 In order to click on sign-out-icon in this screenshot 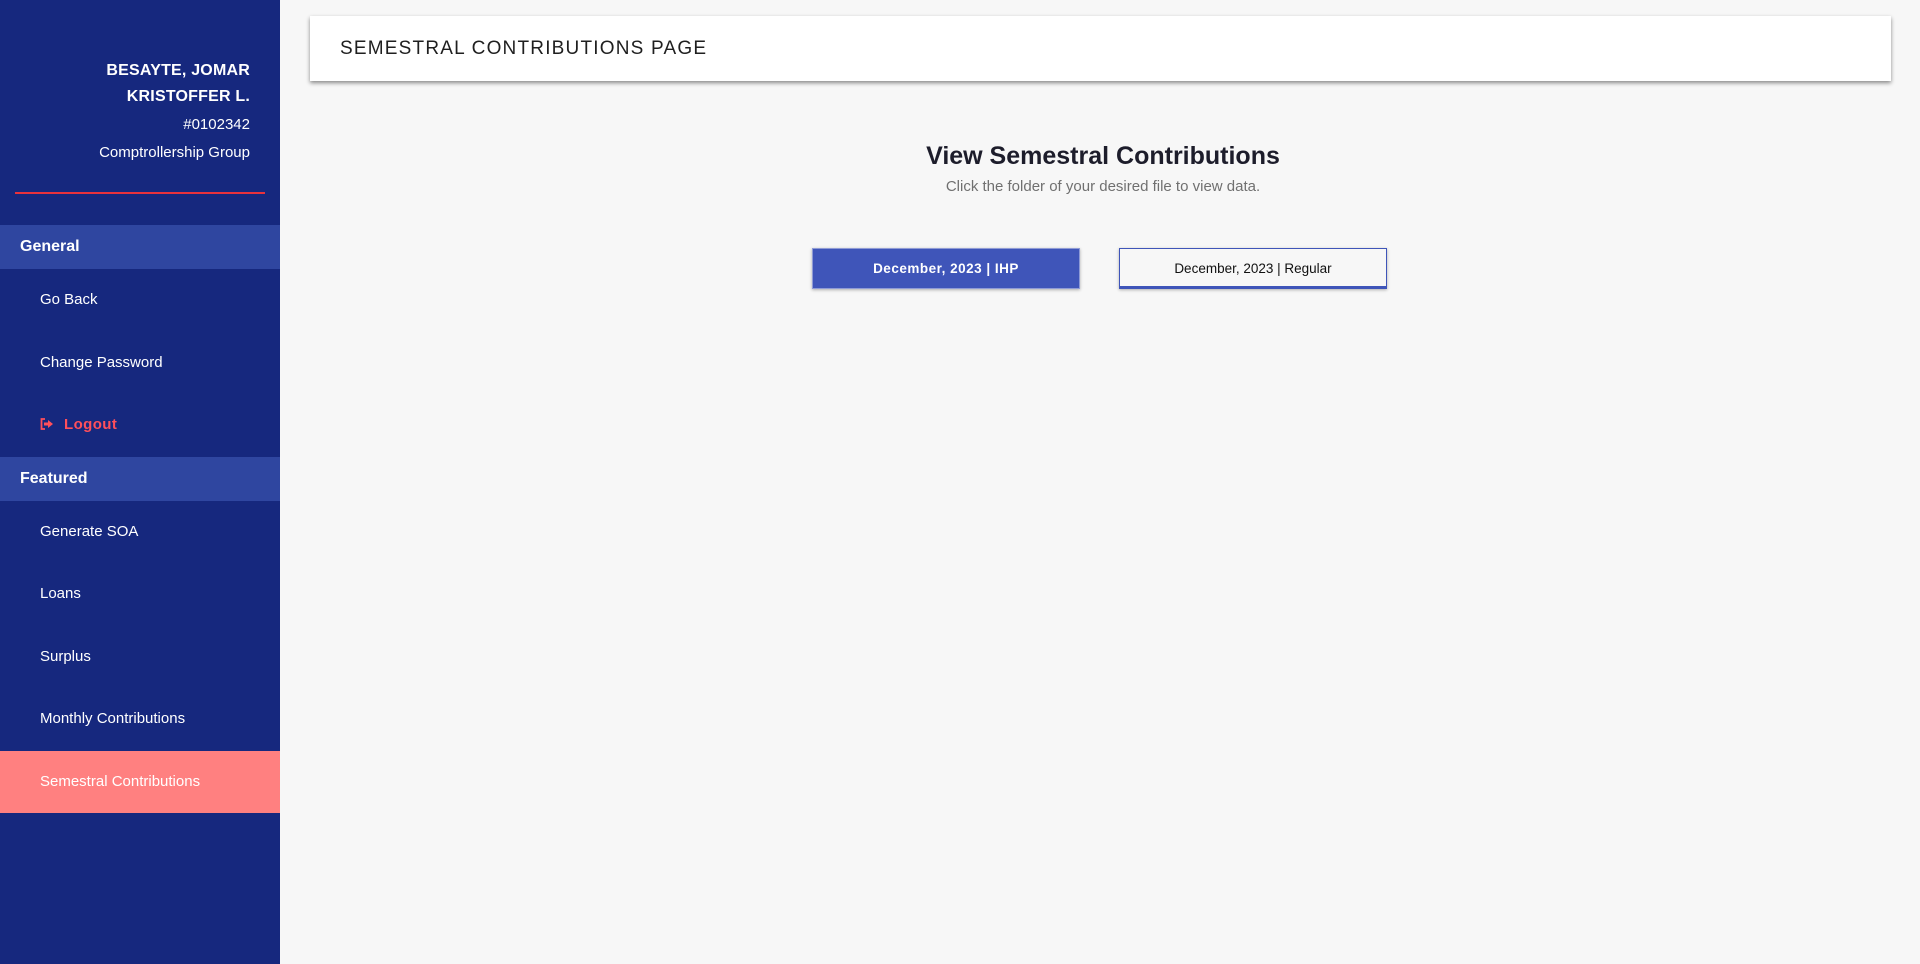, I will do `click(47, 424)`.